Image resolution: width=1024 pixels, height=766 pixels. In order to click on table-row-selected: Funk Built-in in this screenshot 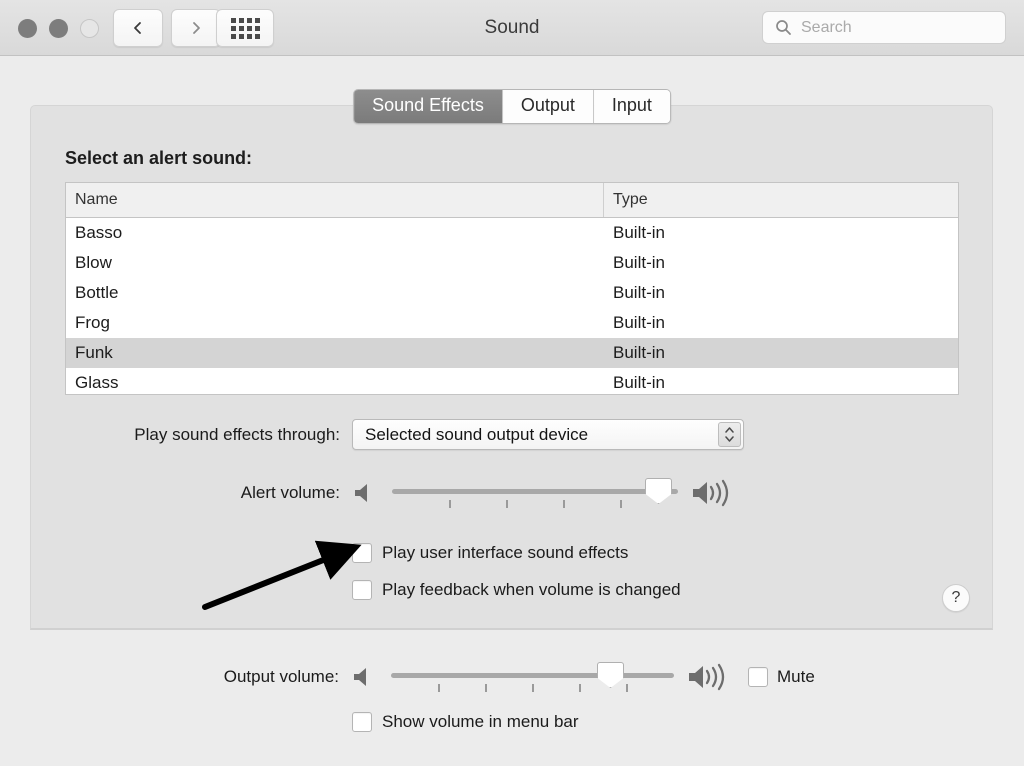, I will do `click(512, 353)`.